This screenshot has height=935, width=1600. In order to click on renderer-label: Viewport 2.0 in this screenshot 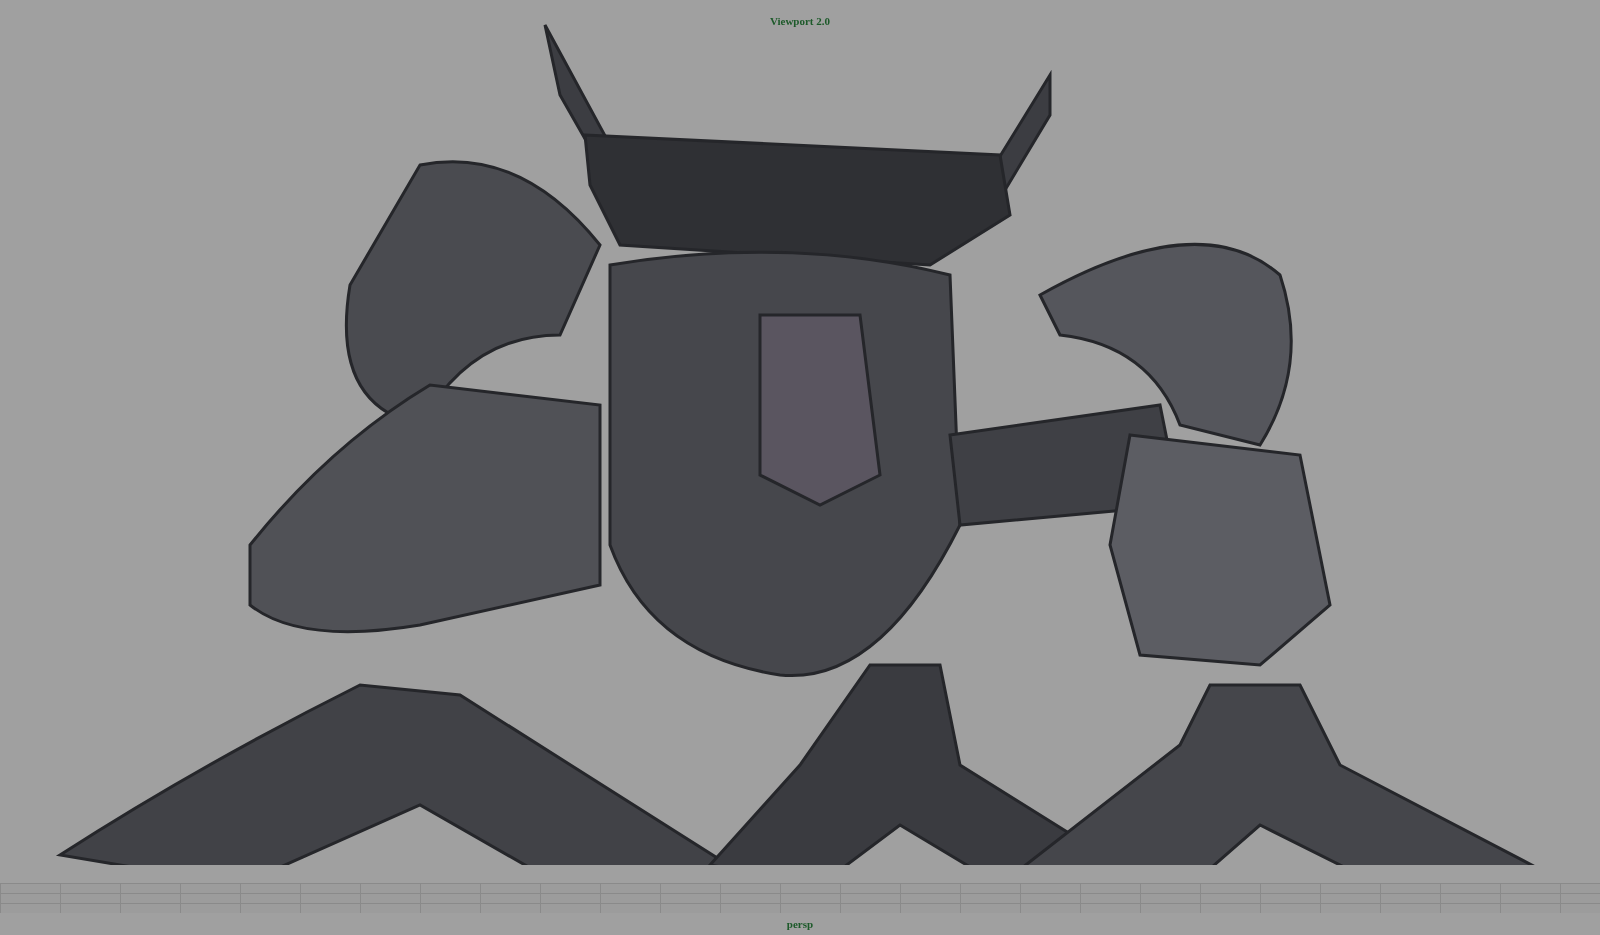, I will do `click(800, 22)`.